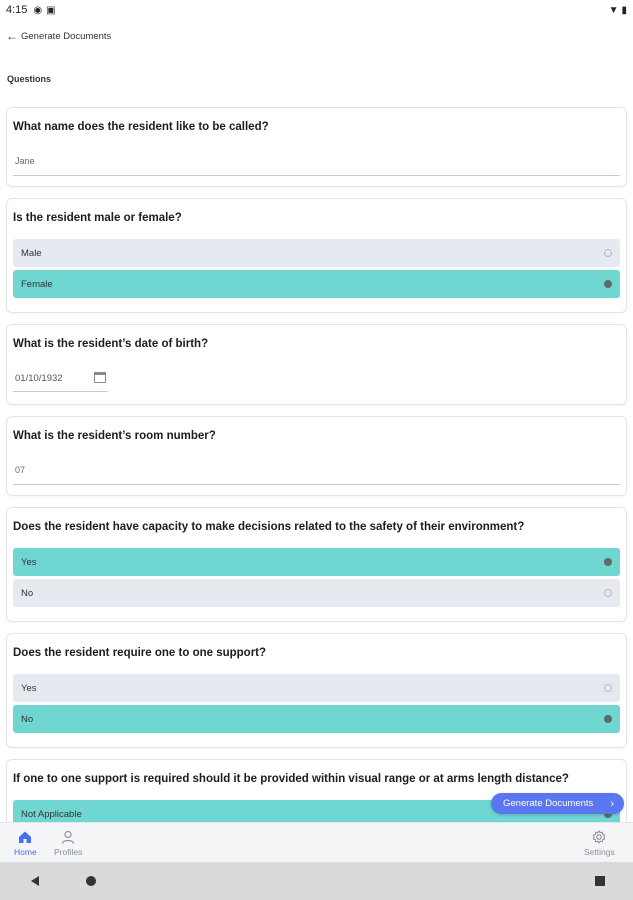 The height and width of the screenshot is (900, 633). I want to click on generate-documents-label: Generate Documents, so click(548, 803).